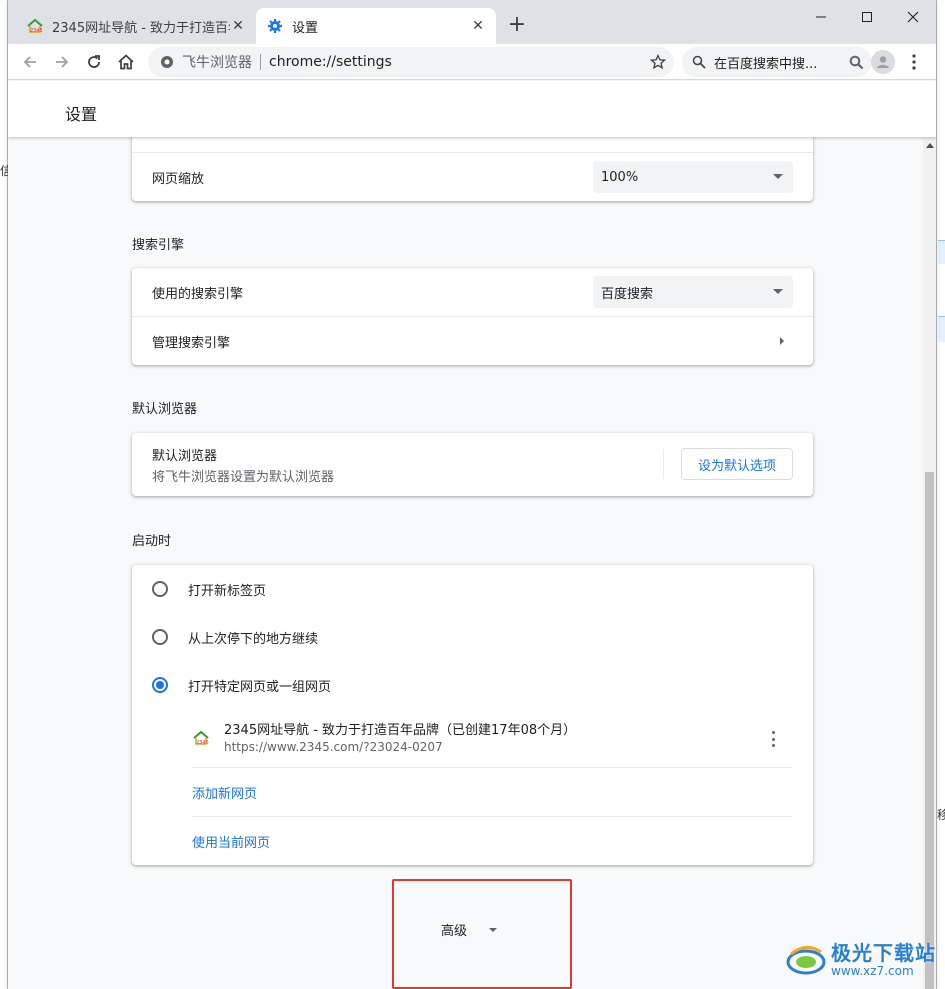 Image resolution: width=945 pixels, height=989 pixels. What do you see at coordinates (699, 62) in the screenshot?
I see `search-icon` at bounding box center [699, 62].